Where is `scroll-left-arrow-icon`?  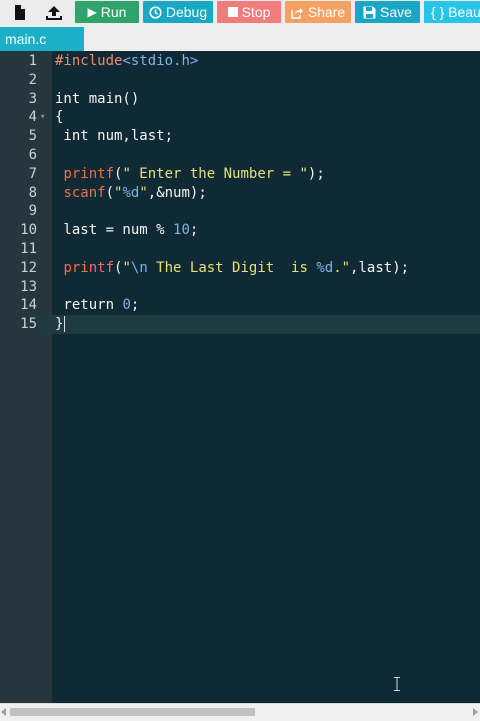
scroll-left-arrow-icon is located at coordinates (3, 712).